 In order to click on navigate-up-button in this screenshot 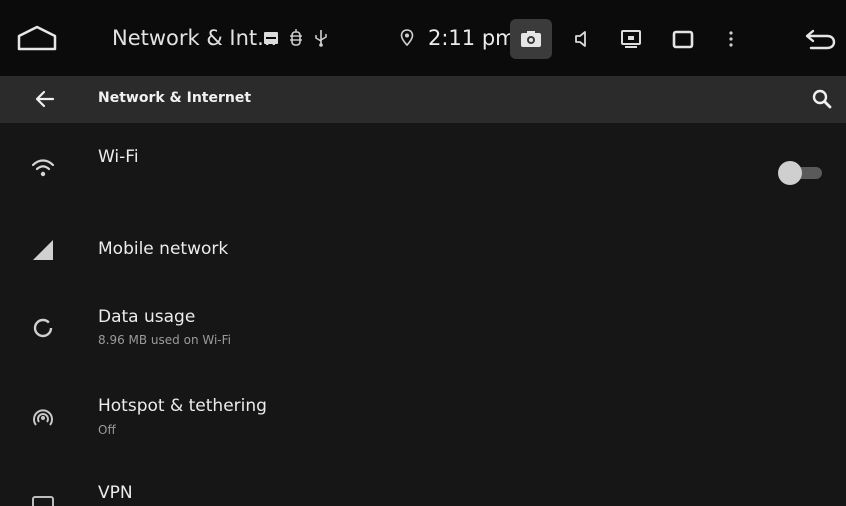, I will do `click(45, 99)`.